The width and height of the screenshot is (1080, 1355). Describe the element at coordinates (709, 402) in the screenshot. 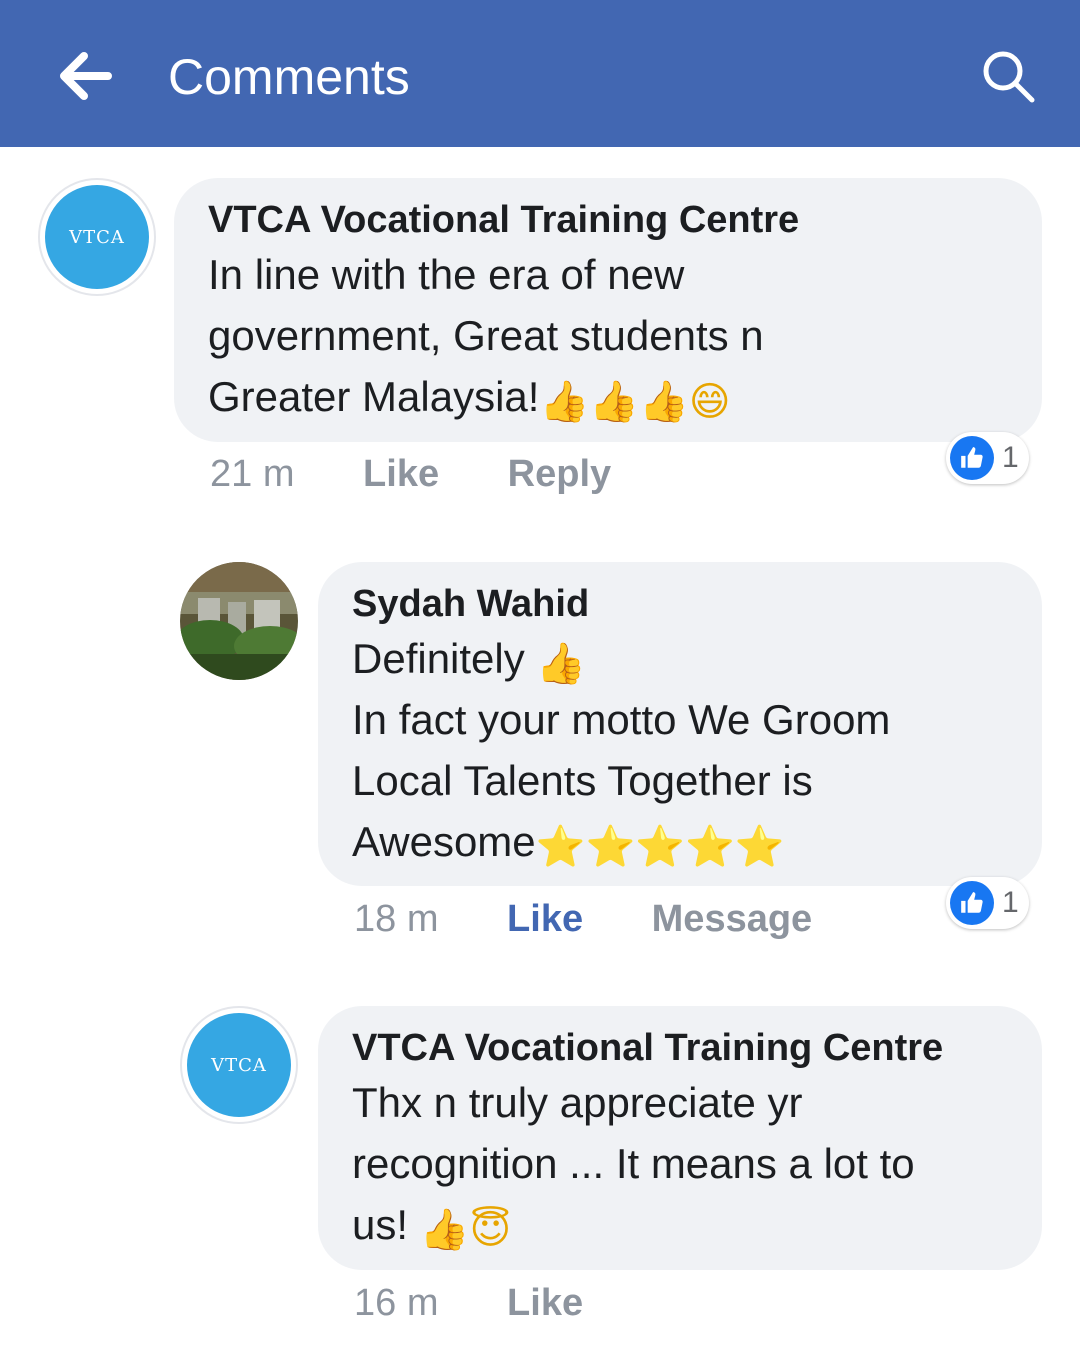

I see `grinning-face-emoji: 😄` at that location.